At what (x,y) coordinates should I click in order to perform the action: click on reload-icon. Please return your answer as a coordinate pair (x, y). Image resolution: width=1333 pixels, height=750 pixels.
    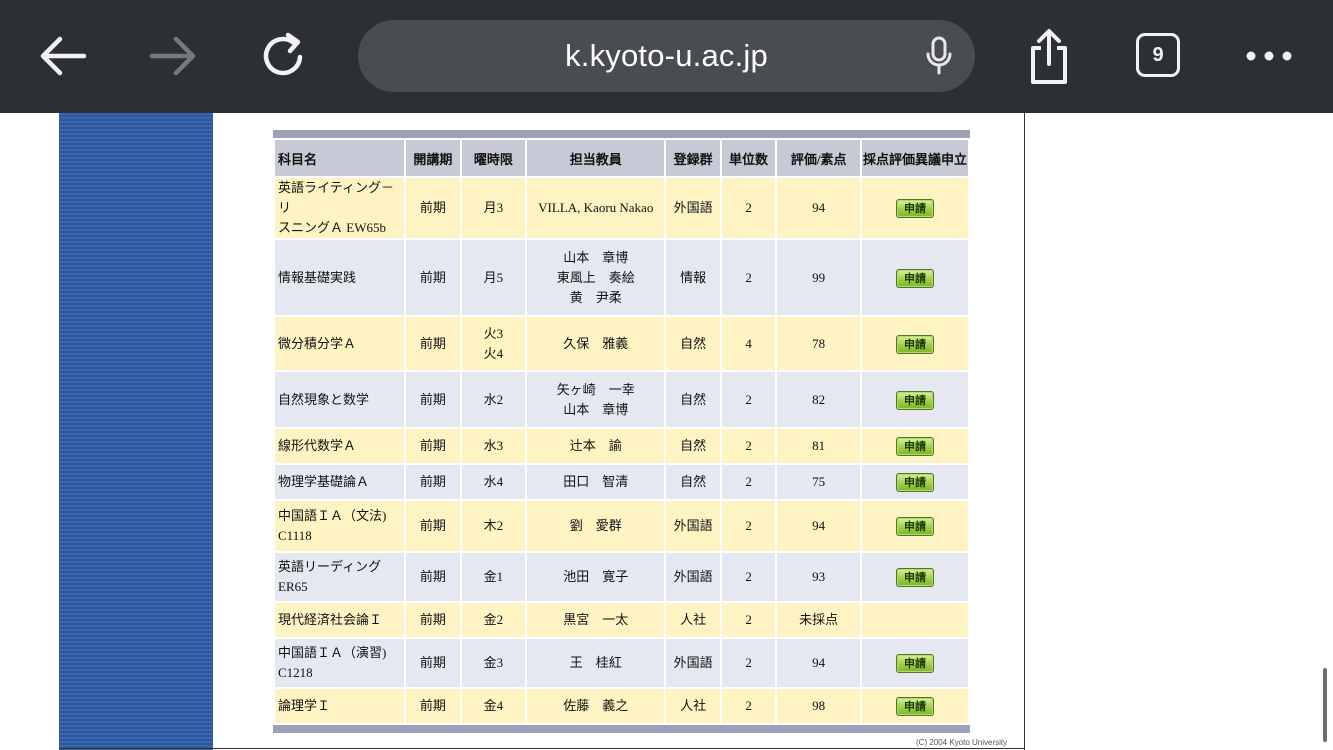
    Looking at the image, I should click on (284, 56).